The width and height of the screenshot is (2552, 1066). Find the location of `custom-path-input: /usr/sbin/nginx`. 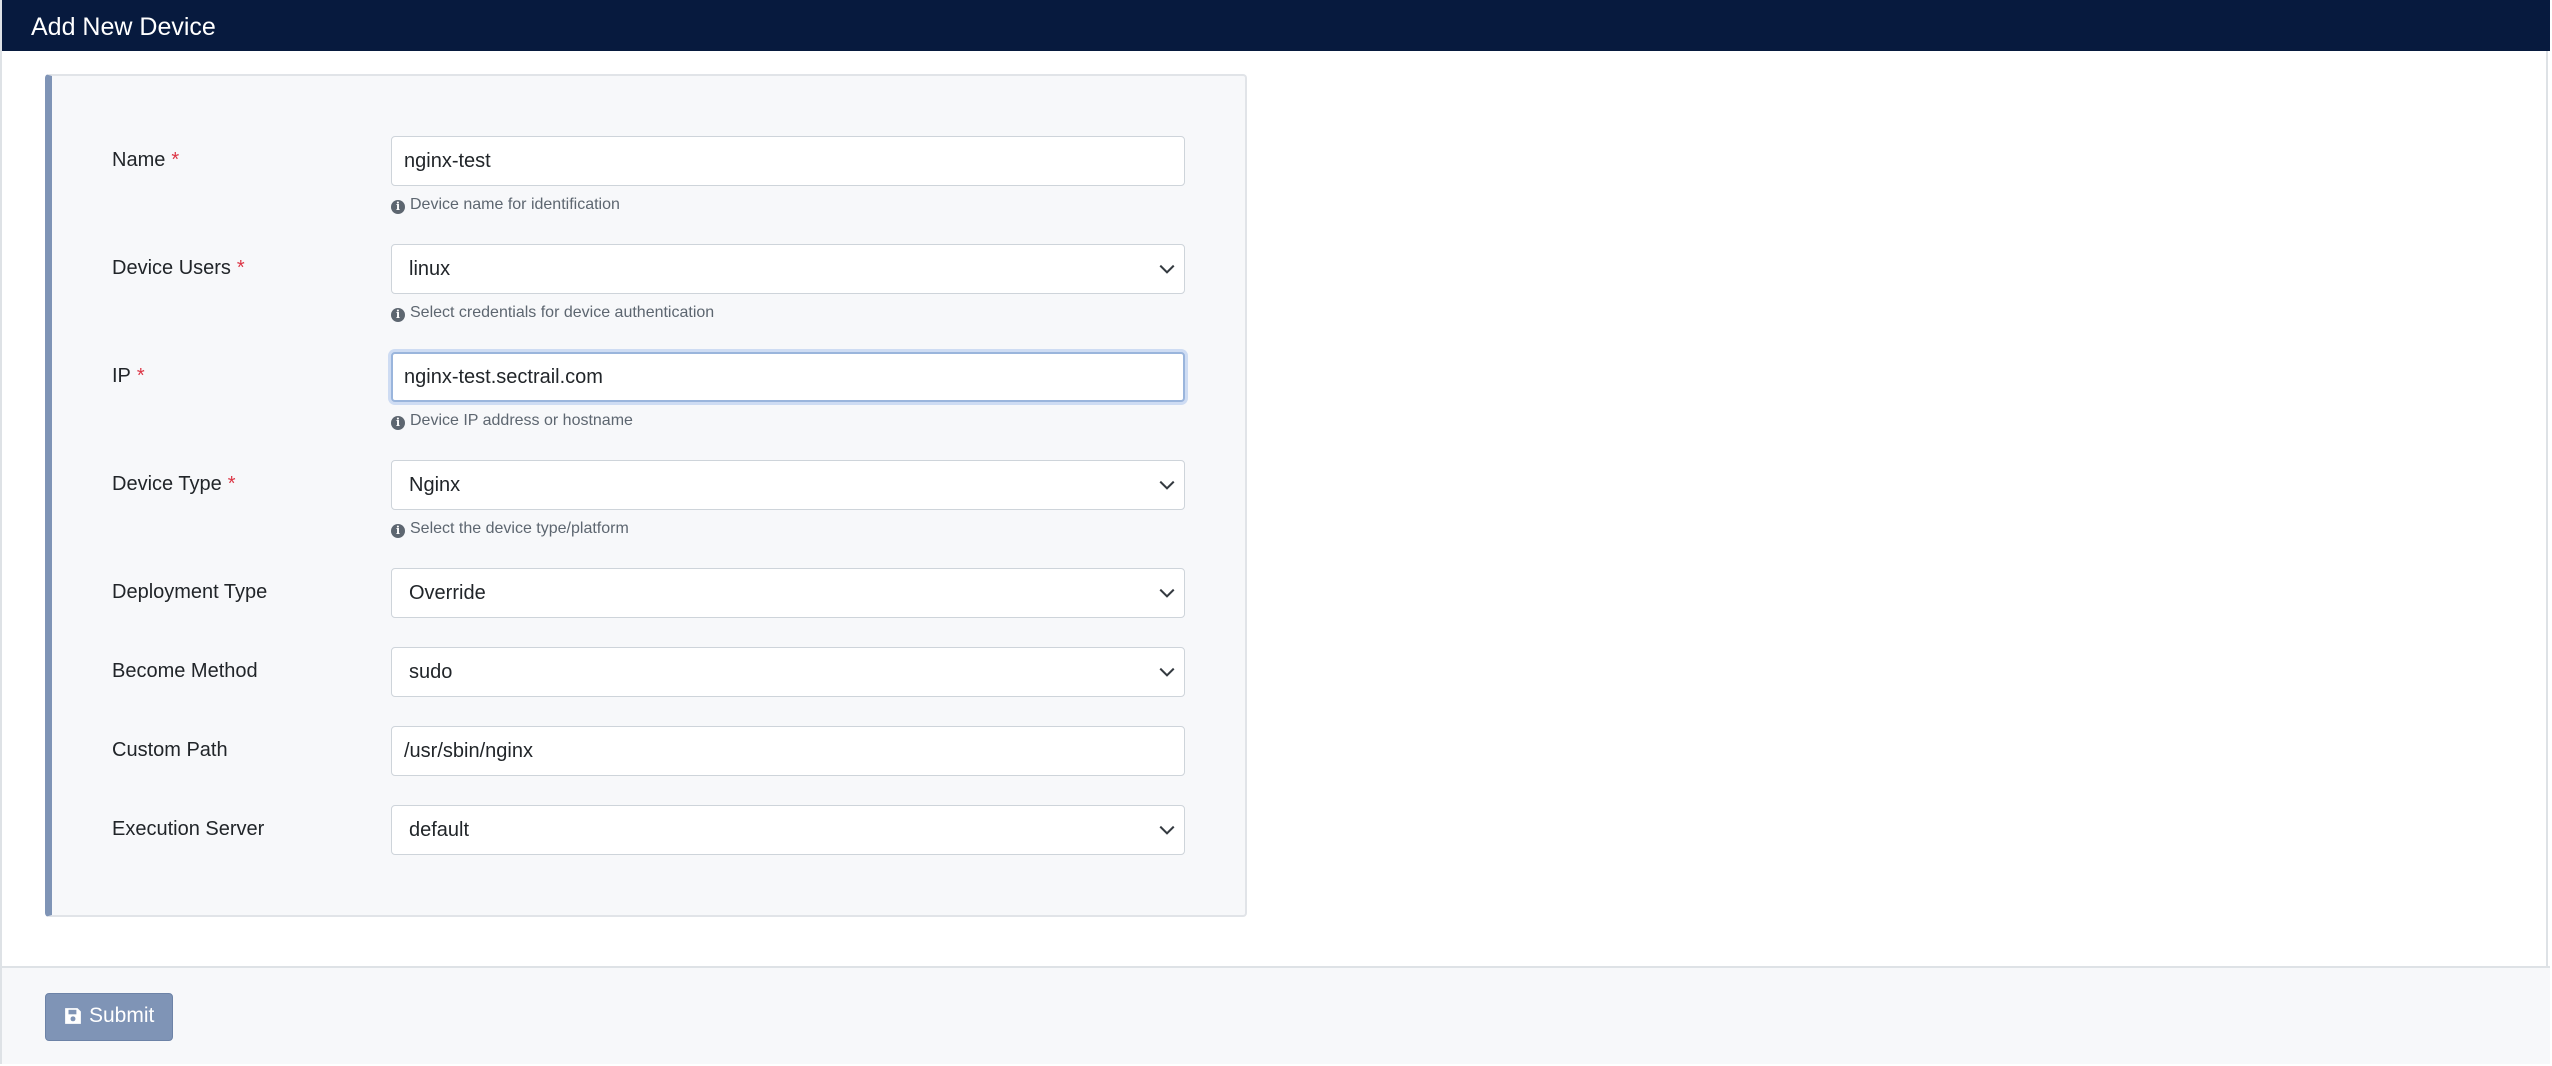

custom-path-input: /usr/sbin/nginx is located at coordinates (788, 751).